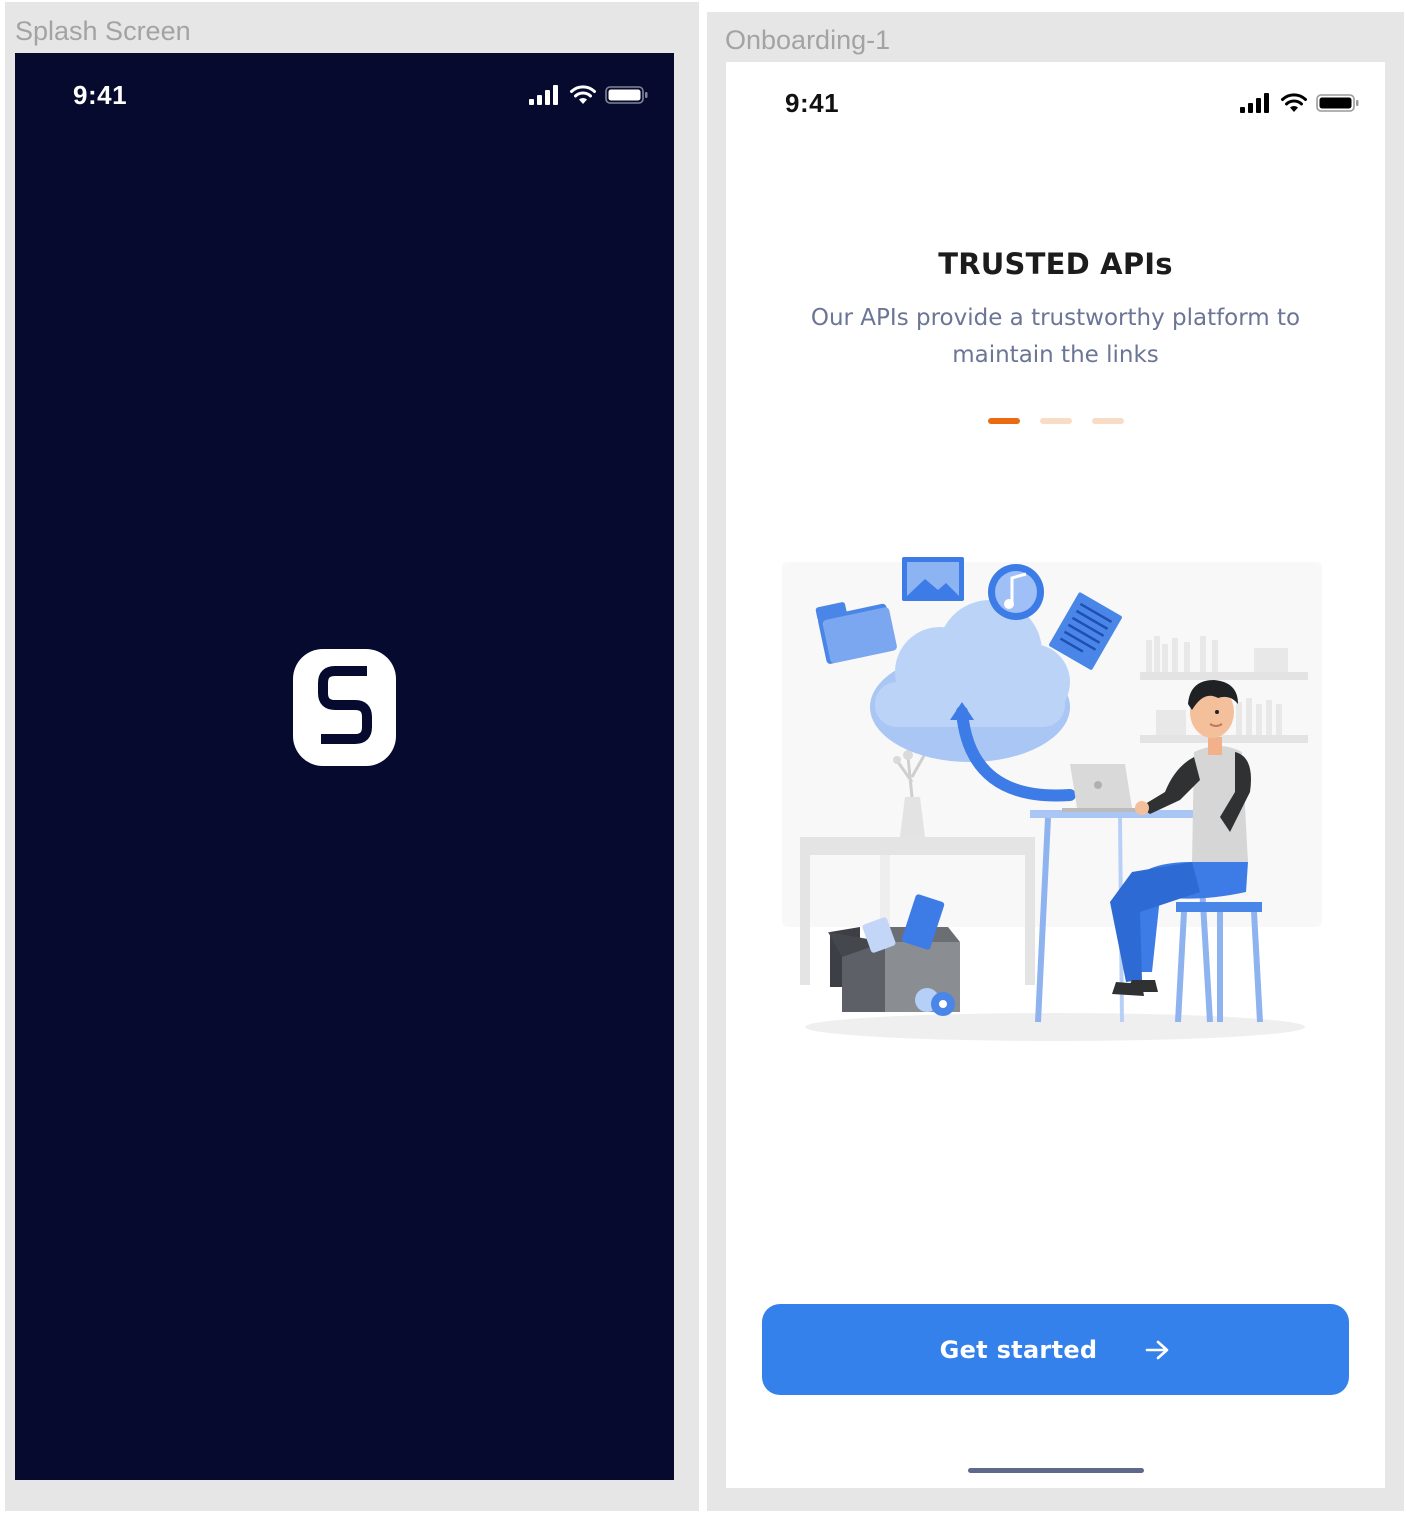 This screenshot has height=1513, width=1406. I want to click on get-started-label: Get started, so click(1018, 1349).